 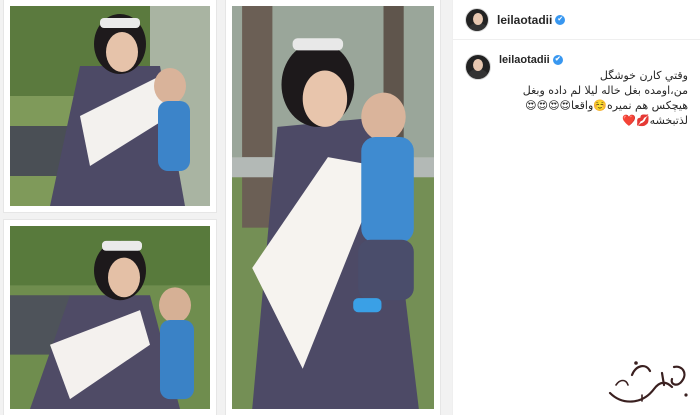 I want to click on header-username: leilaotadii, so click(x=524, y=20).